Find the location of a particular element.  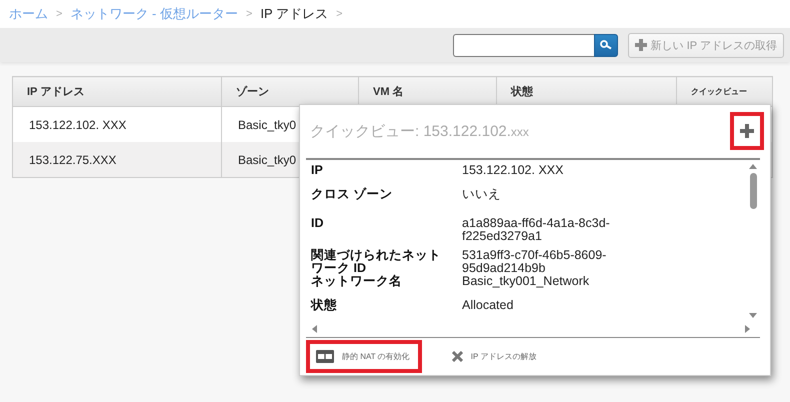

detail-label: 状態 is located at coordinates (323, 305).